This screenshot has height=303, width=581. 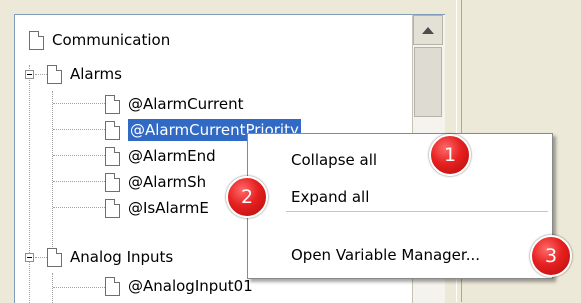 I want to click on menu-separator, so click(x=417, y=211).